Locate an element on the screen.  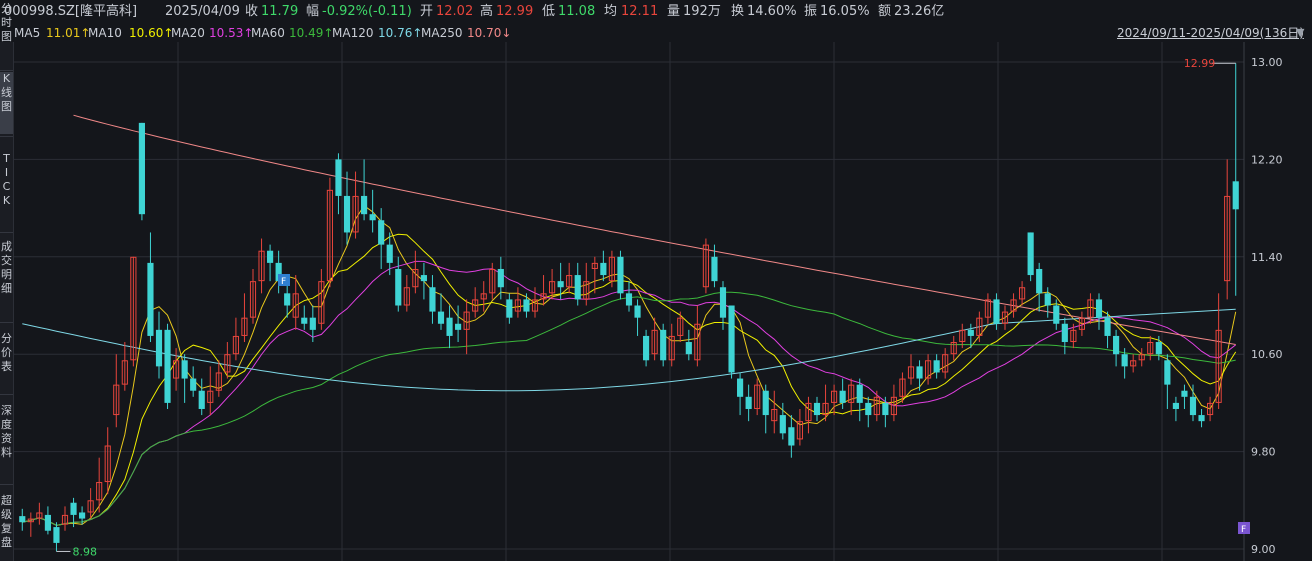
volume-value: 192万 is located at coordinates (702, 11).